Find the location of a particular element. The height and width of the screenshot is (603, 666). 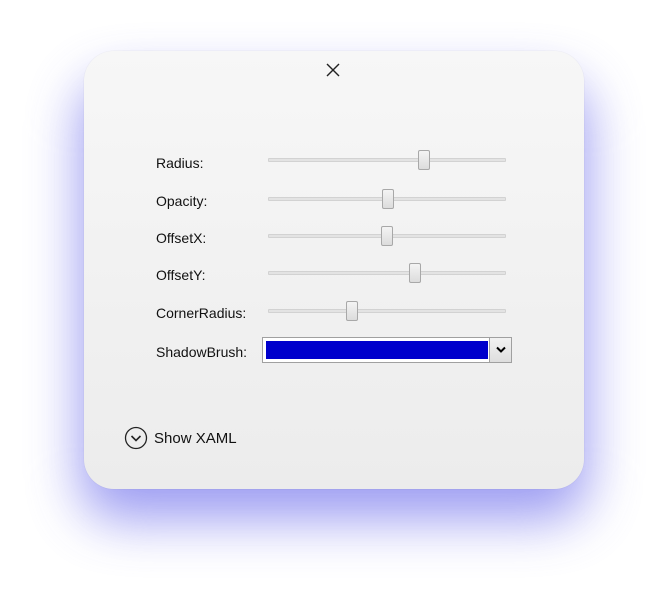

close-button is located at coordinates (333, 70).